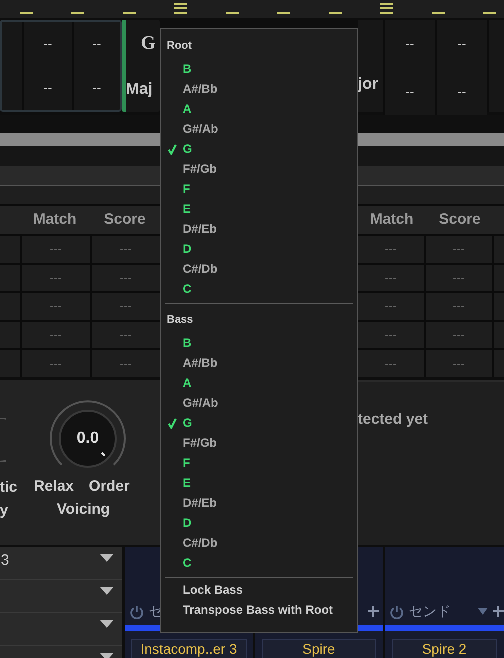  What do you see at coordinates (9, 488) in the screenshot?
I see `knob-label: tic` at bounding box center [9, 488].